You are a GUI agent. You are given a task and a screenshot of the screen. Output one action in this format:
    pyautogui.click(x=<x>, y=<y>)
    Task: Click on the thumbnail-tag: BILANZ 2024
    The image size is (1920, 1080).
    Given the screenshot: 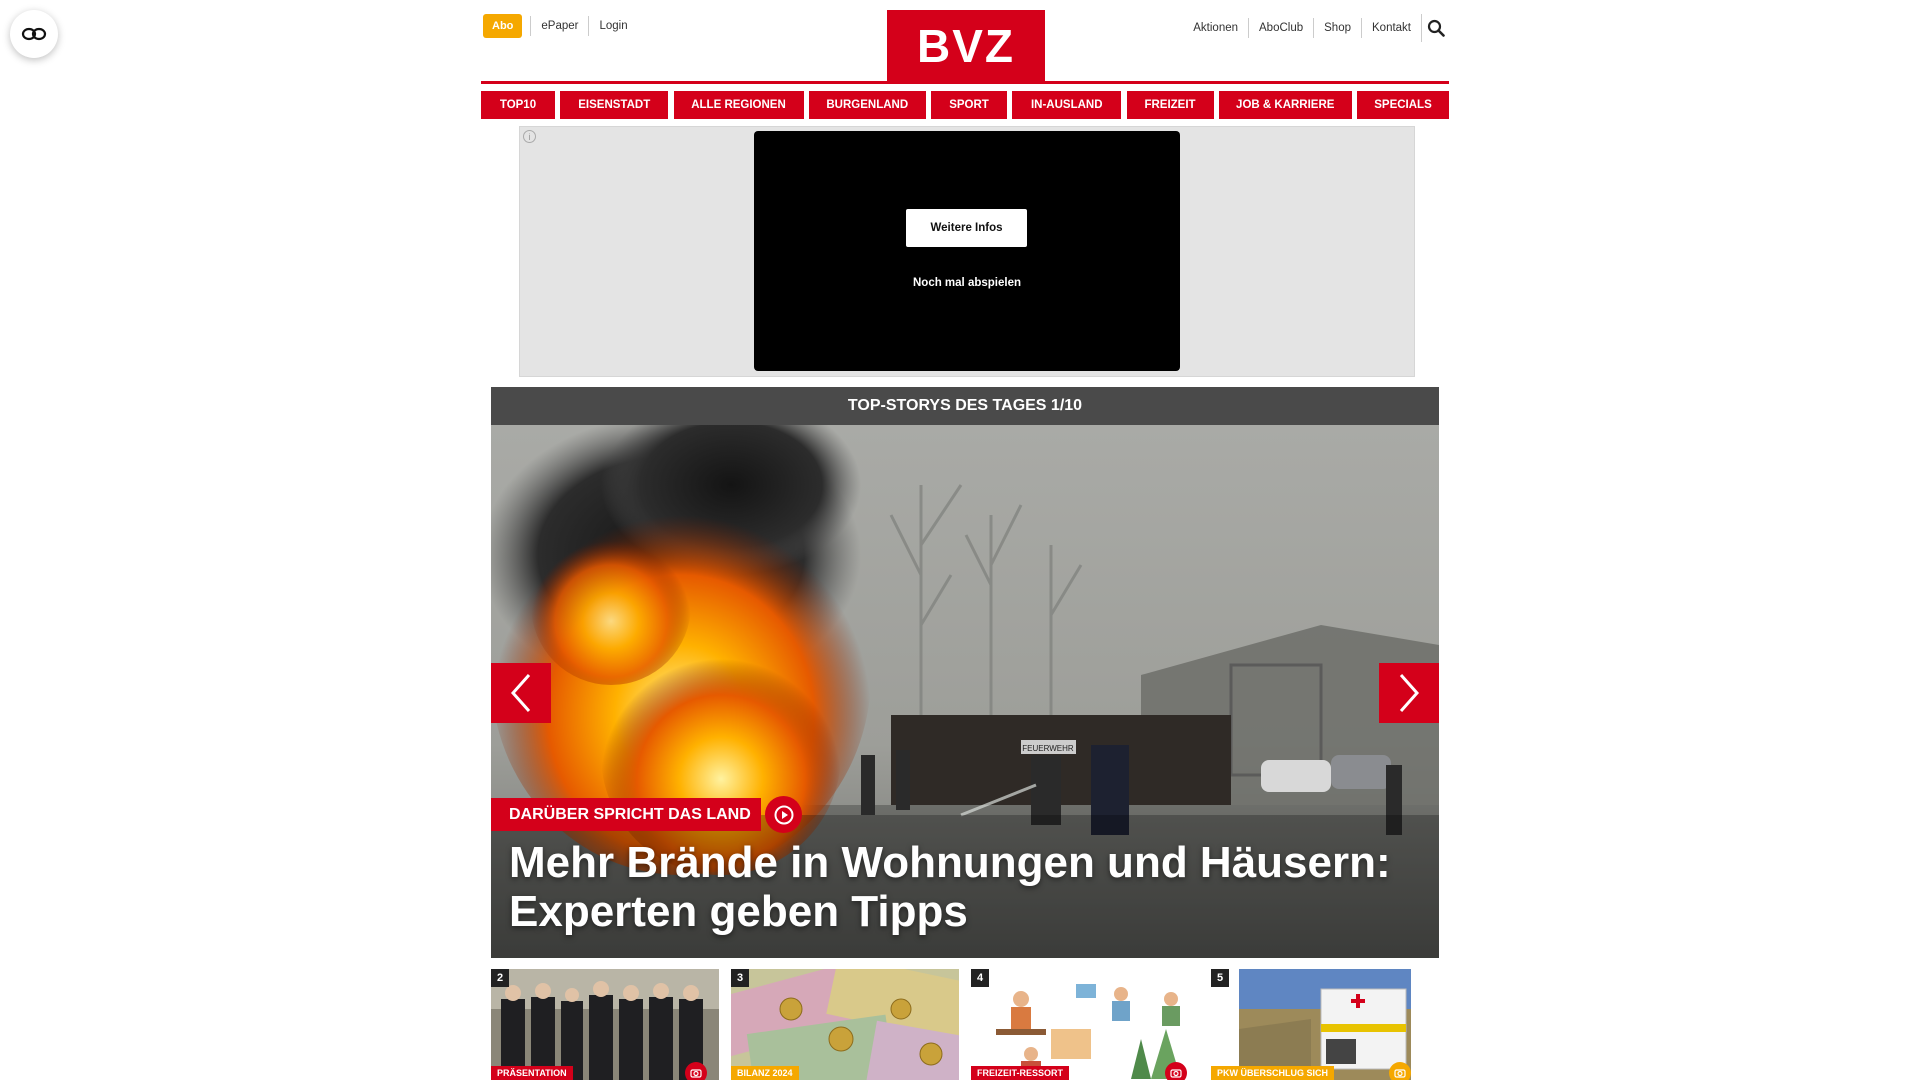 What is the action you would take?
    pyautogui.click(x=765, y=1073)
    